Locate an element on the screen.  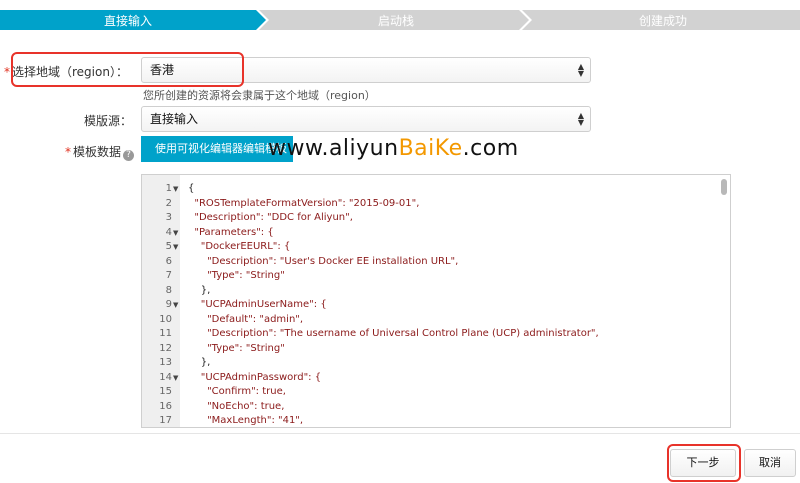
region-highlight-box is located at coordinates (127, 69).